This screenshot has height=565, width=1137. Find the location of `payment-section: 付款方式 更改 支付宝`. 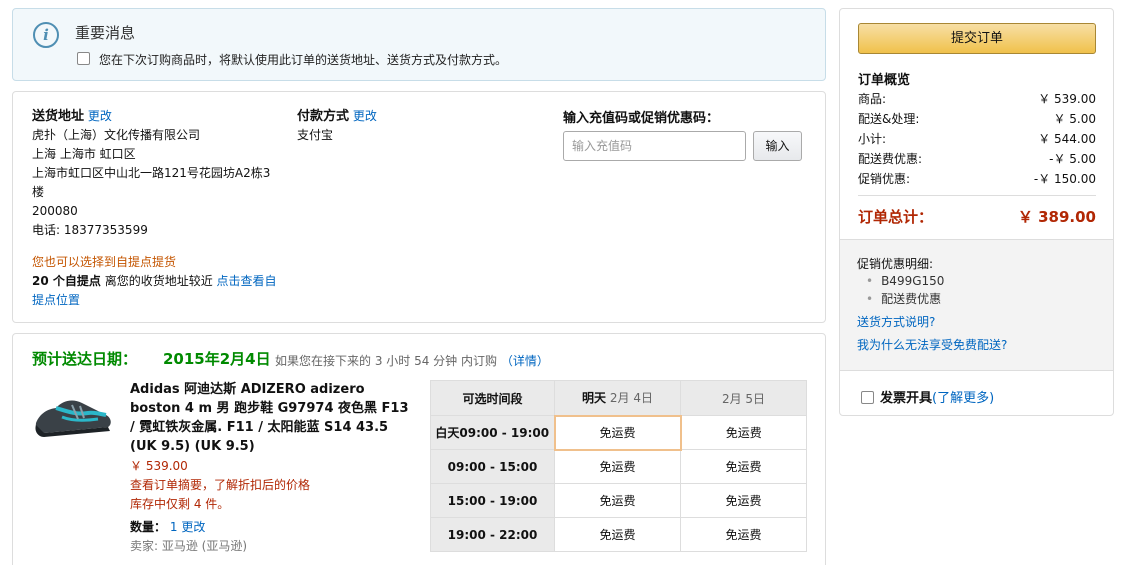

payment-section: 付款方式 更改 支付宝 is located at coordinates (337, 126).